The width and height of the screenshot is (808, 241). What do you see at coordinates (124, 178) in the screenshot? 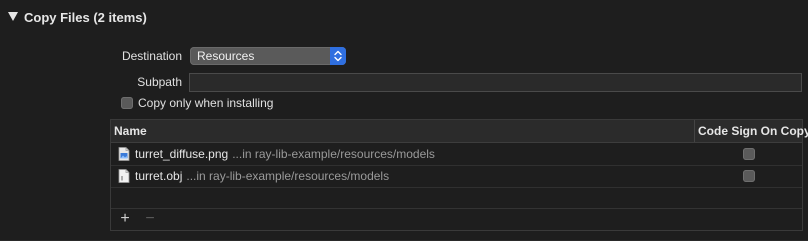
I see `document-file-icon` at bounding box center [124, 178].